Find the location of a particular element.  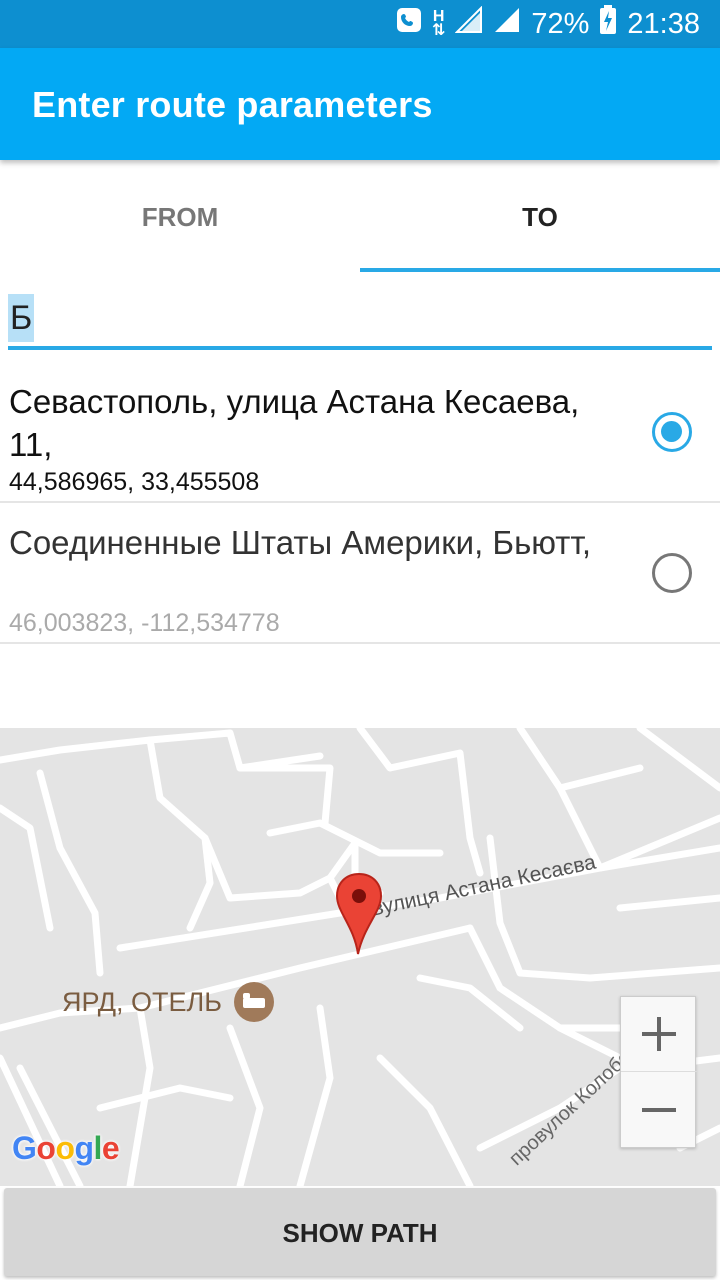

tab-bar: FROM TO is located at coordinates (360, 216).